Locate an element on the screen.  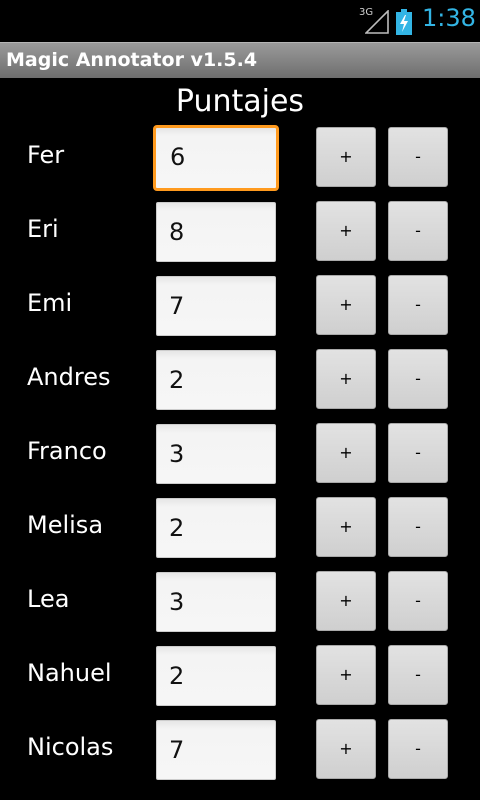
battery-charging-icon is located at coordinates (404, 22).